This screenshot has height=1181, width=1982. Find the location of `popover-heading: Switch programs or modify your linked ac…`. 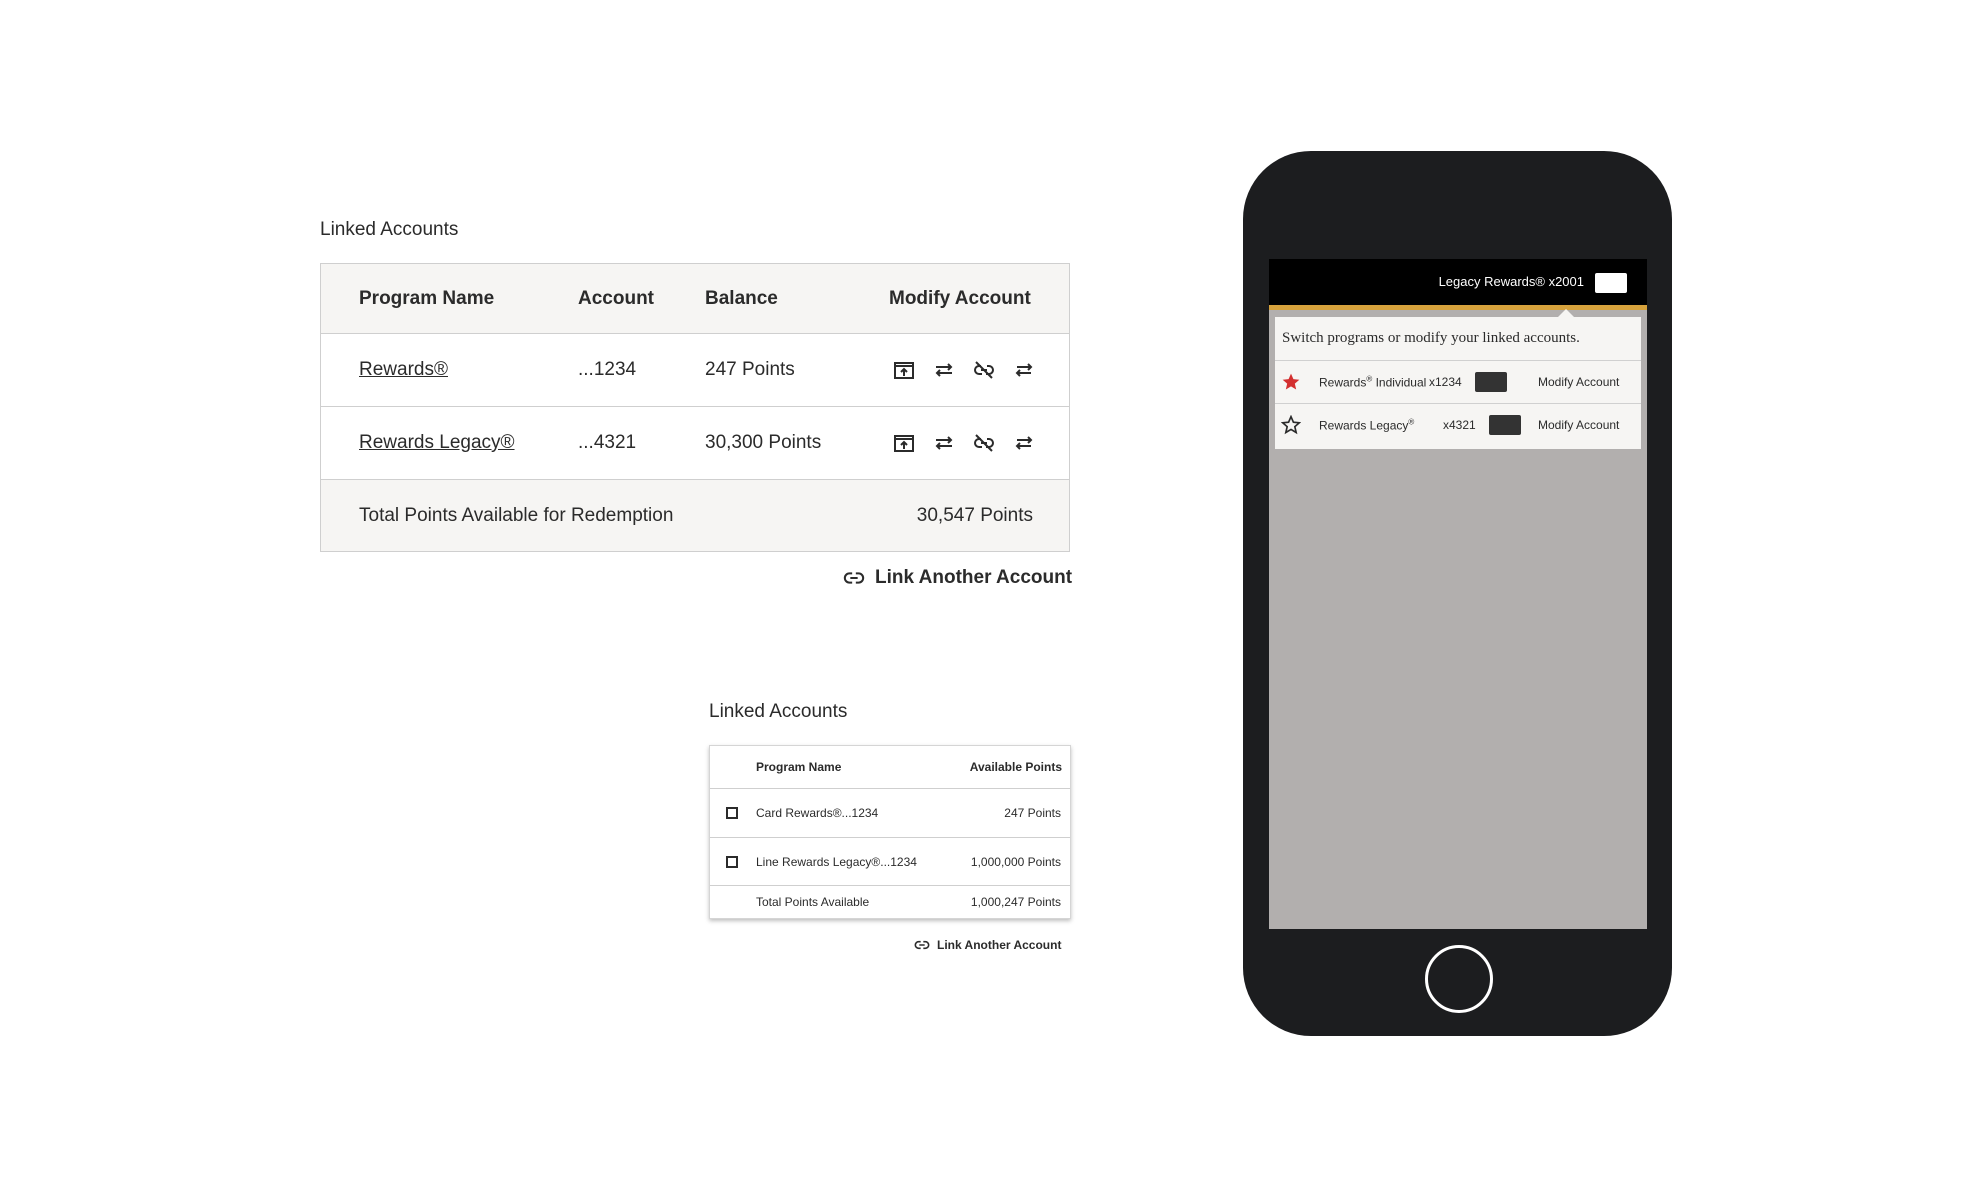

popover-heading: Switch programs or modify your linked ac… is located at coordinates (1431, 338).